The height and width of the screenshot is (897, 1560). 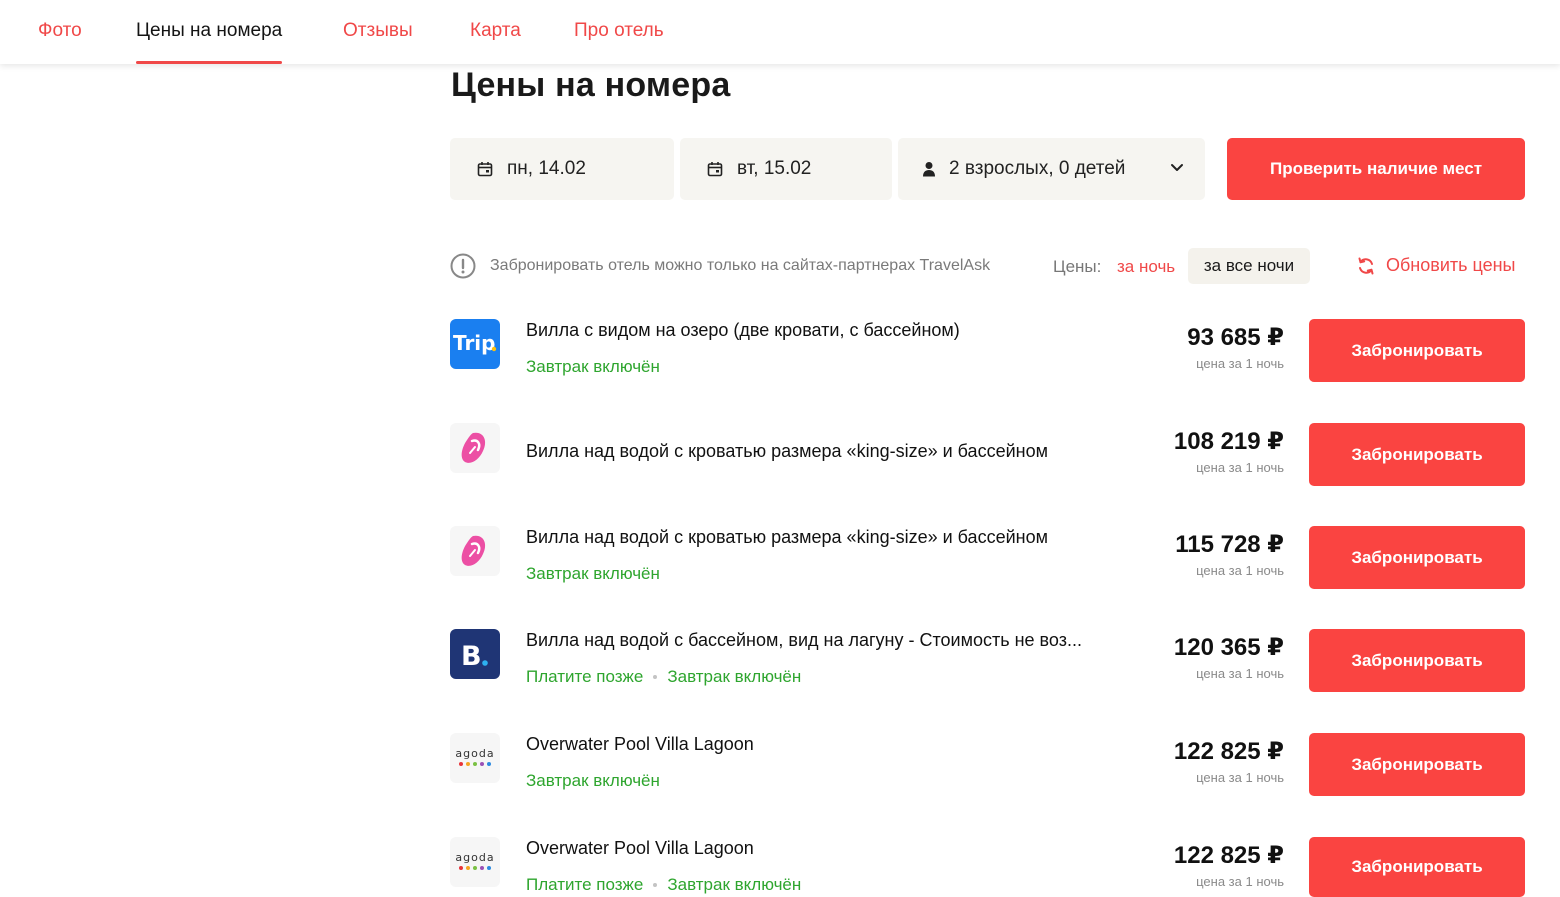 What do you see at coordinates (1228, 441) in the screenshot?
I see `offer-price: 108 219 ₽` at bounding box center [1228, 441].